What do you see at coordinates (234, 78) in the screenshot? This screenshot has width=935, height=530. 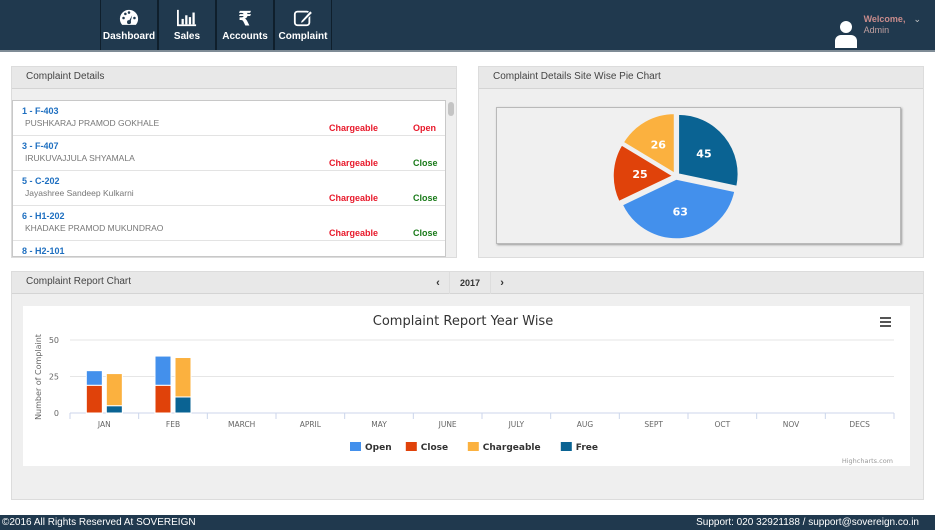 I see `complaint-details-title: Complaint Details` at bounding box center [234, 78].